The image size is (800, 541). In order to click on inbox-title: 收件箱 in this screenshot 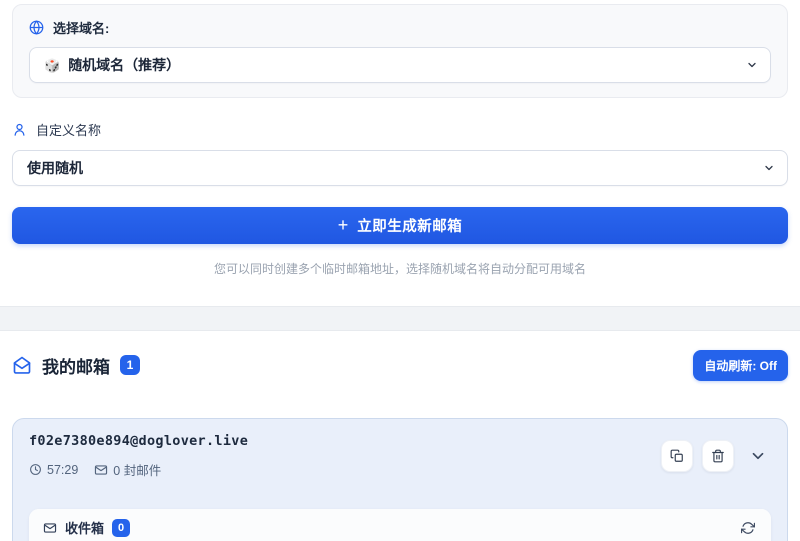, I will do `click(85, 528)`.